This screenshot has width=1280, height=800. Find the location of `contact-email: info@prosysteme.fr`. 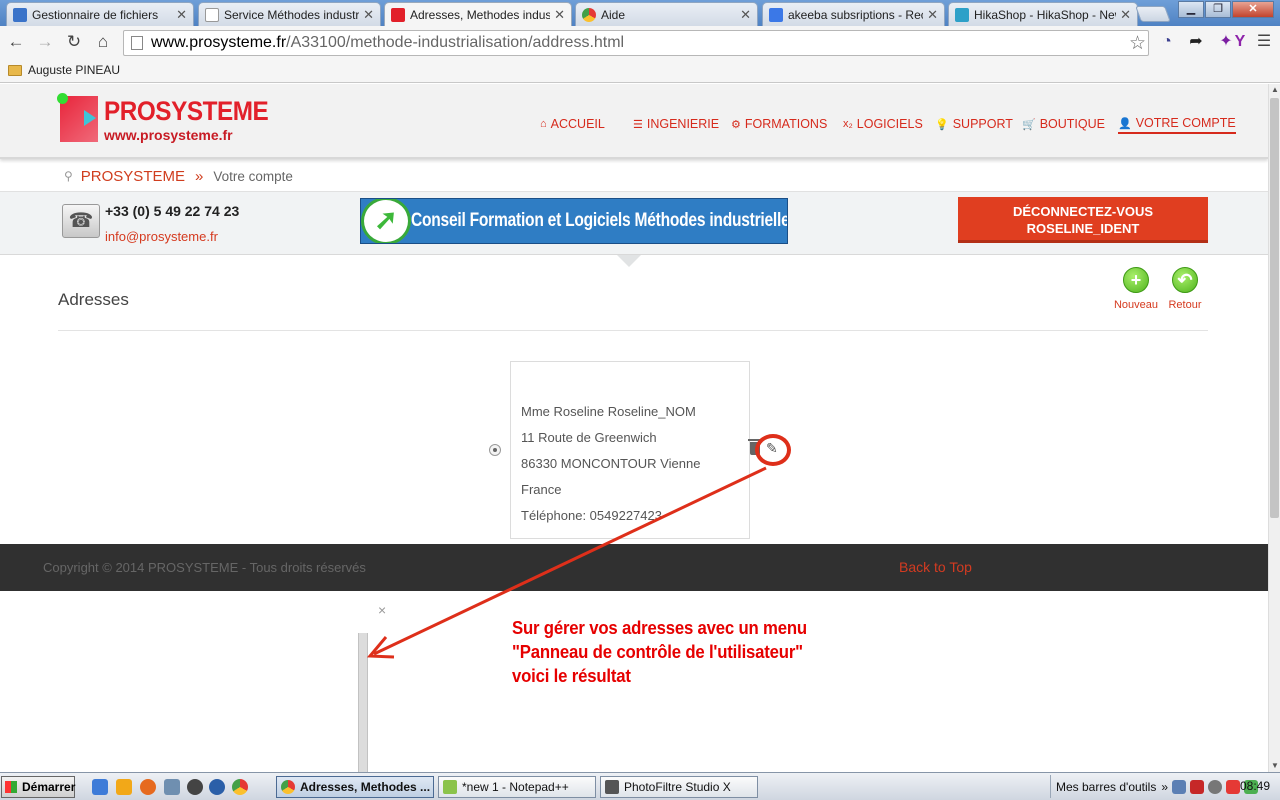

contact-email: info@prosysteme.fr is located at coordinates (161, 236).